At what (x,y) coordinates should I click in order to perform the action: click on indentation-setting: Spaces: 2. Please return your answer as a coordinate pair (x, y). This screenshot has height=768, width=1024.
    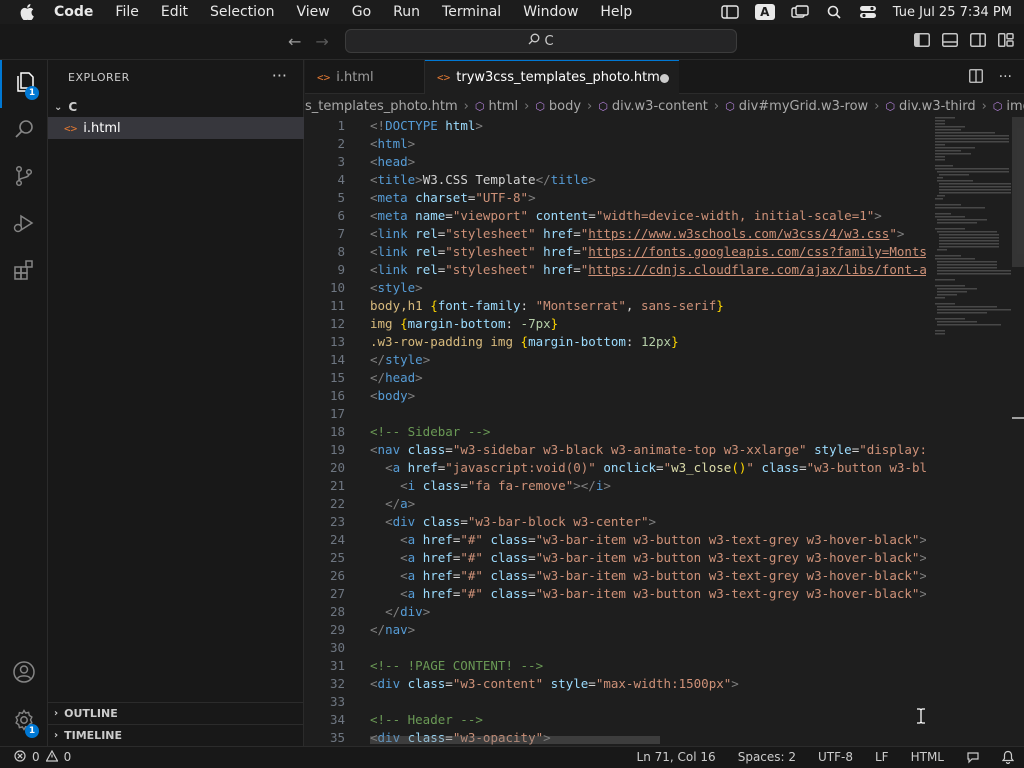
    Looking at the image, I should click on (767, 758).